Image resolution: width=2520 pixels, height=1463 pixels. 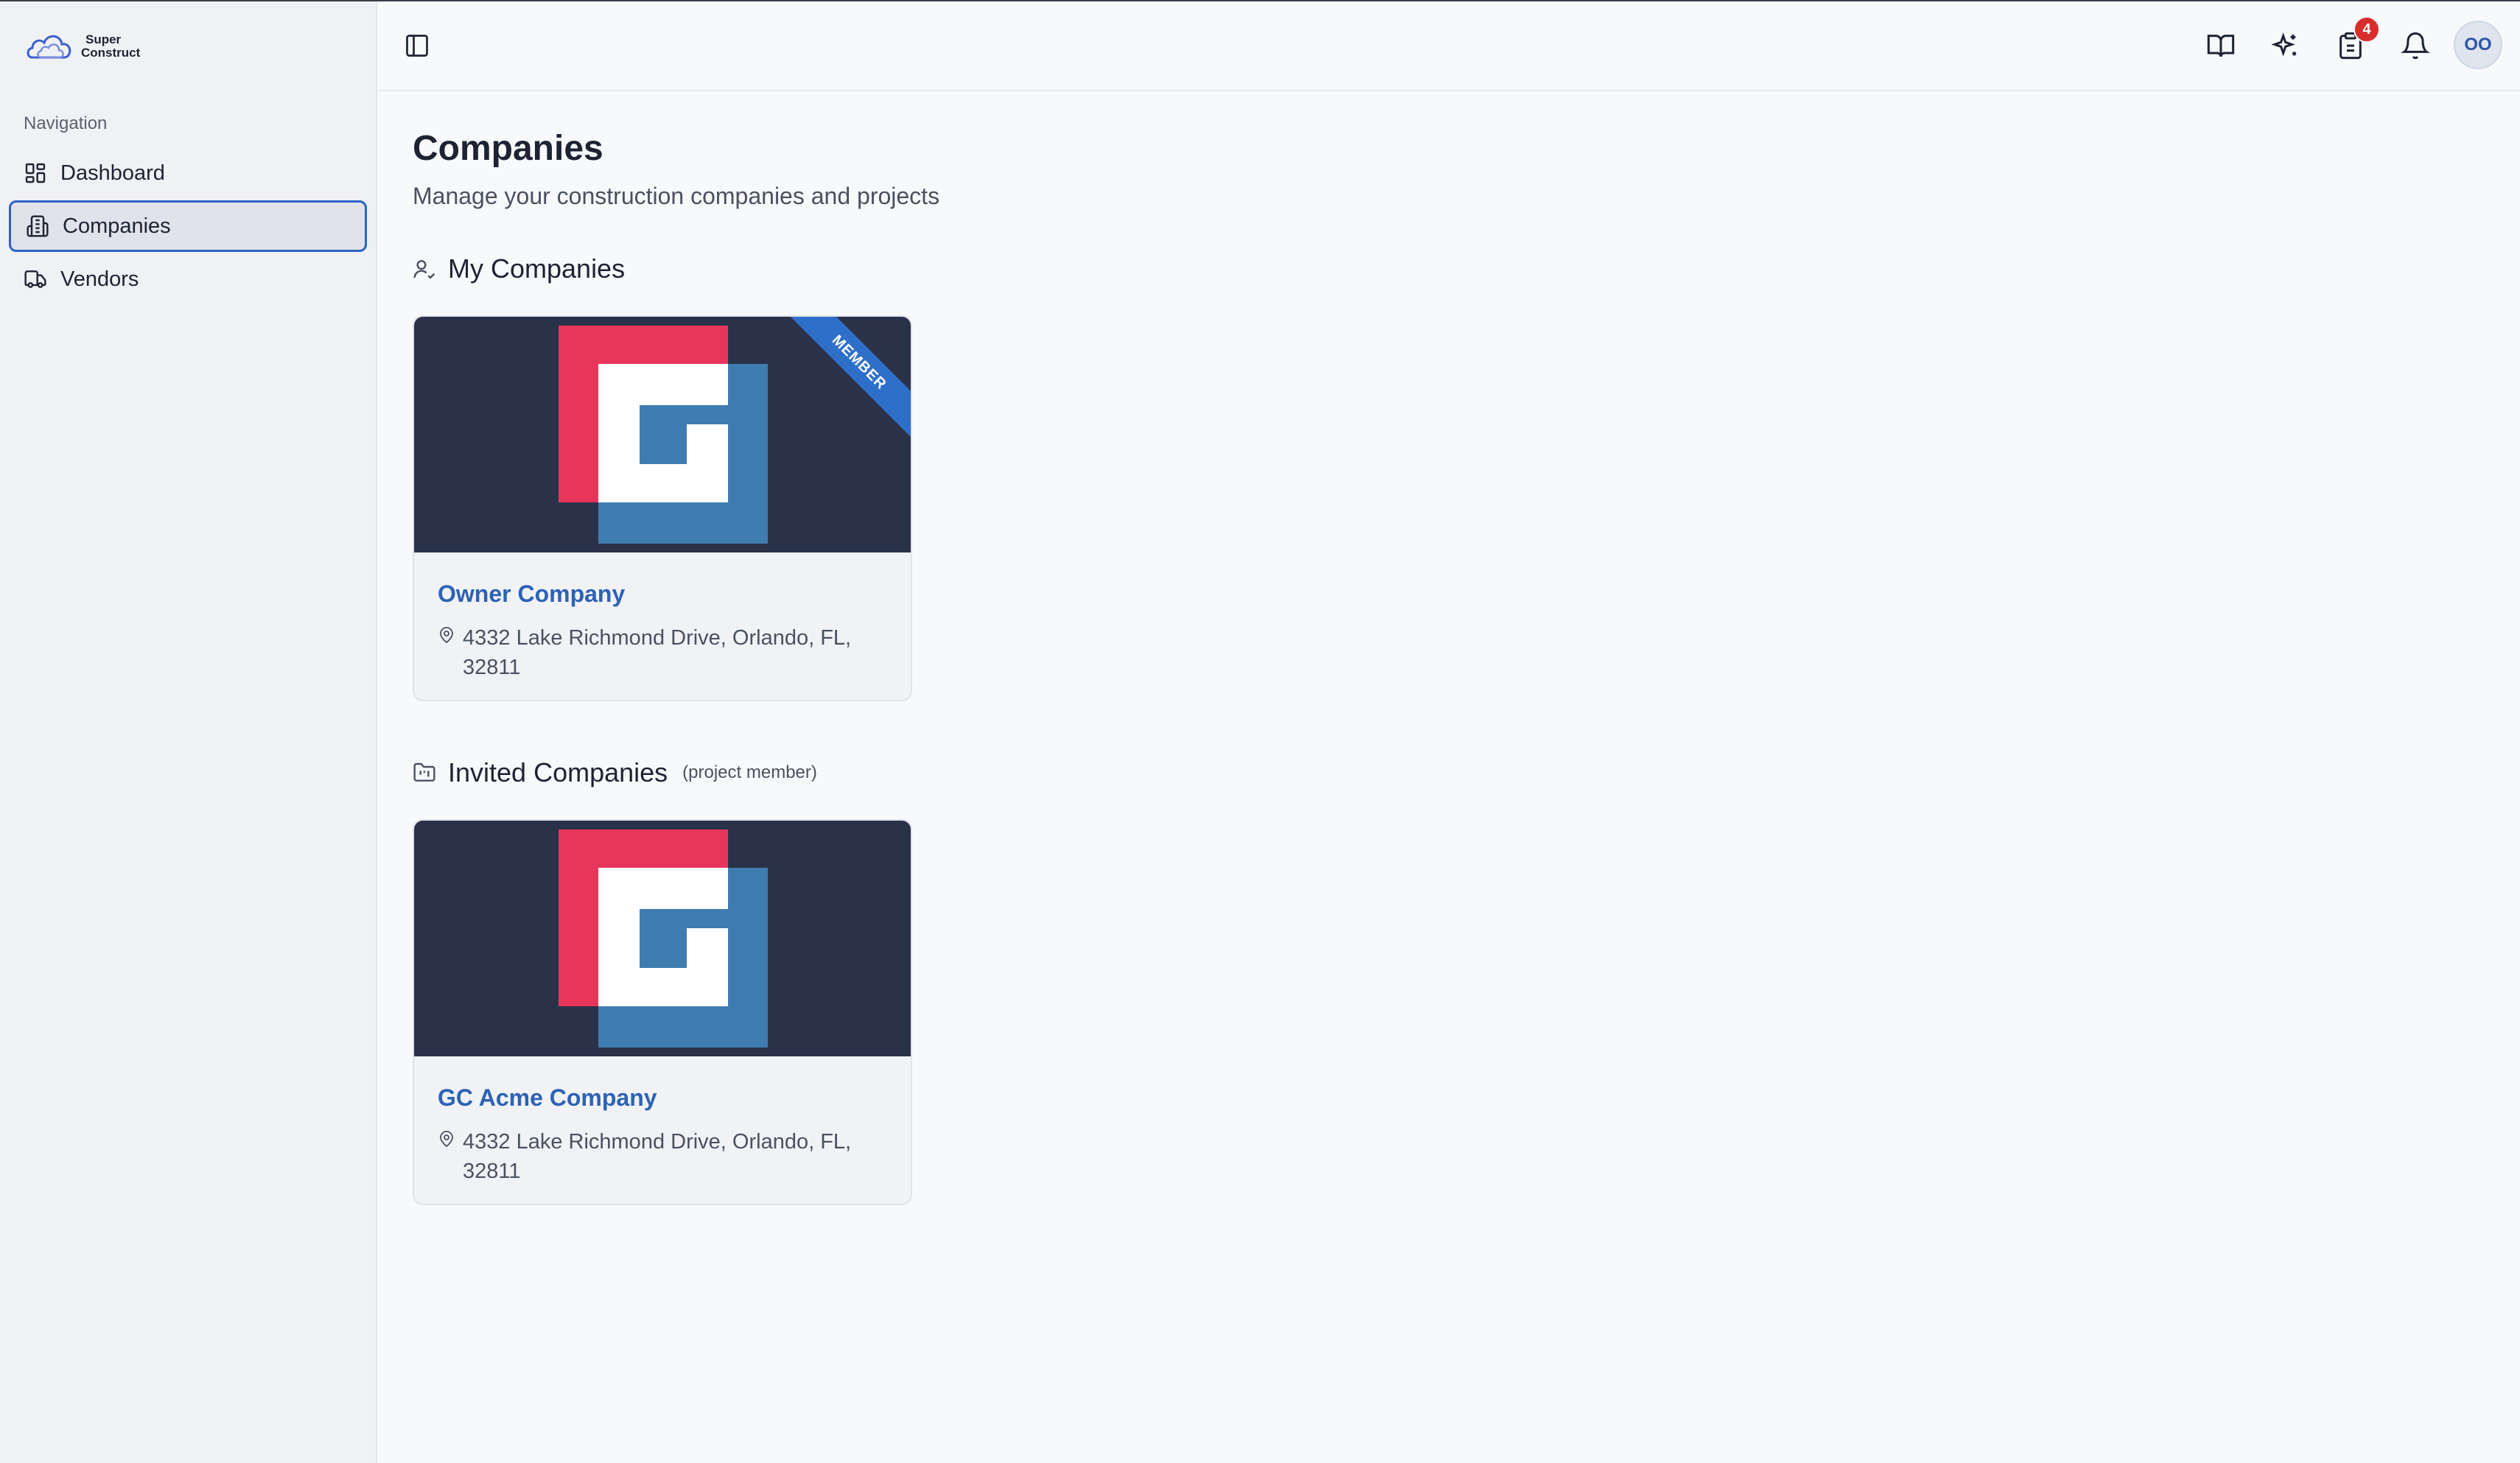 What do you see at coordinates (531, 594) in the screenshot?
I see `company-name-link: Owner Company` at bounding box center [531, 594].